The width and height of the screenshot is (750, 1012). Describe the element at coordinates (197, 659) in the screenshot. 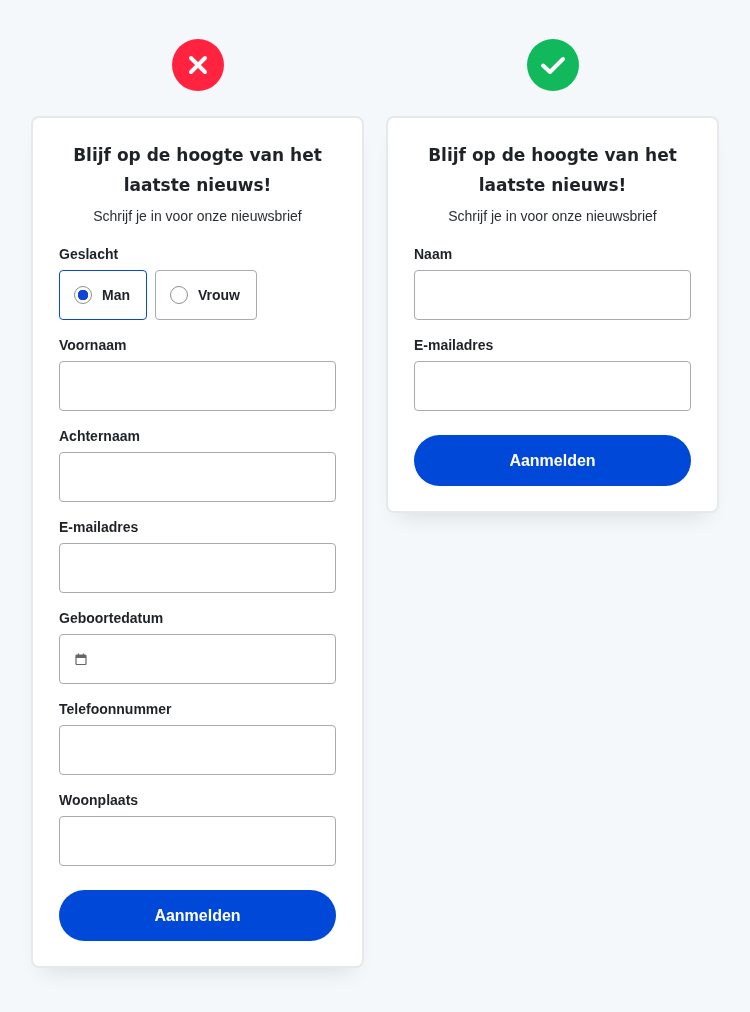

I see `date-field` at that location.